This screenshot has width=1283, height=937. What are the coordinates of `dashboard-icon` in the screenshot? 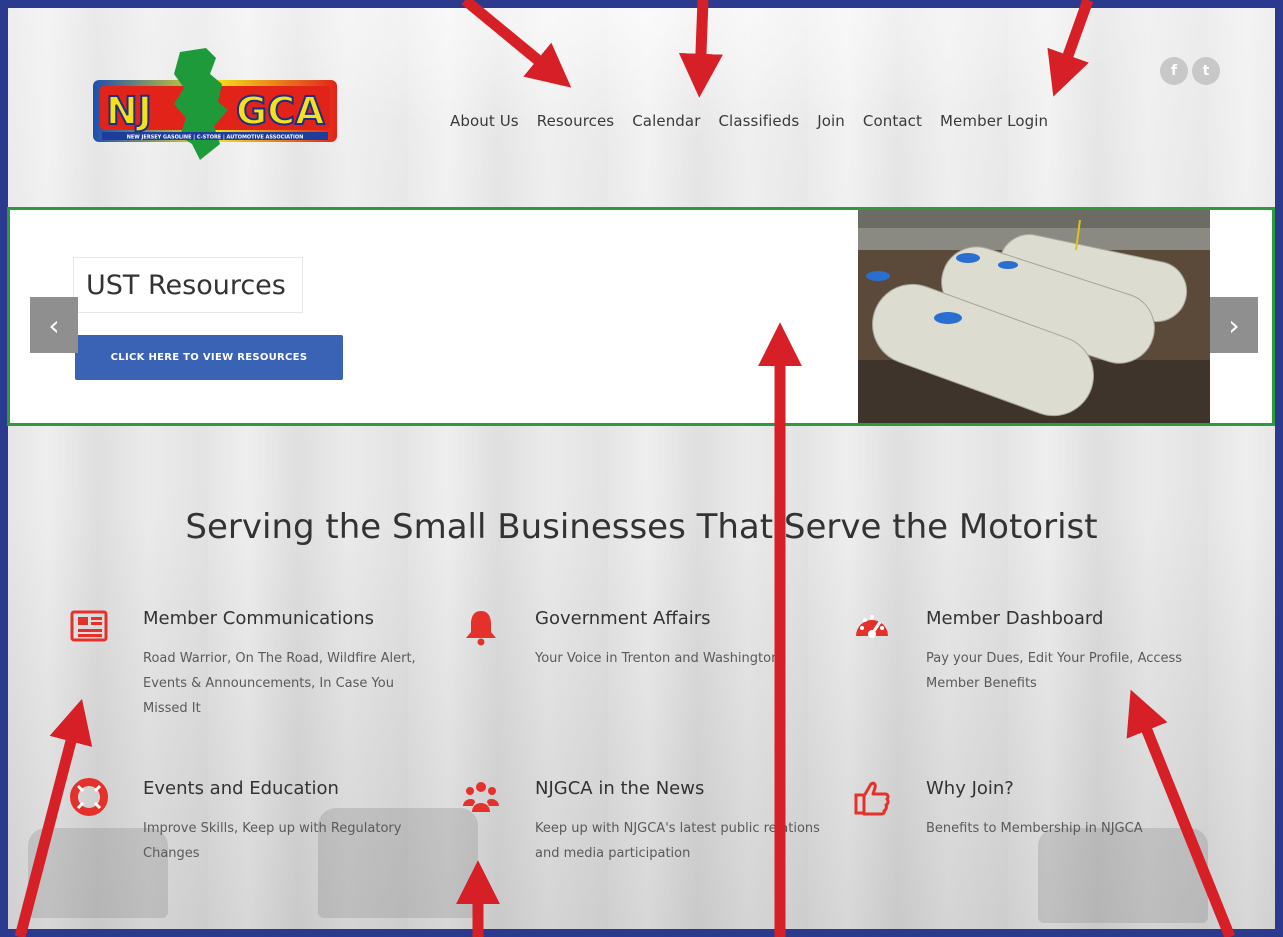 It's located at (872, 626).